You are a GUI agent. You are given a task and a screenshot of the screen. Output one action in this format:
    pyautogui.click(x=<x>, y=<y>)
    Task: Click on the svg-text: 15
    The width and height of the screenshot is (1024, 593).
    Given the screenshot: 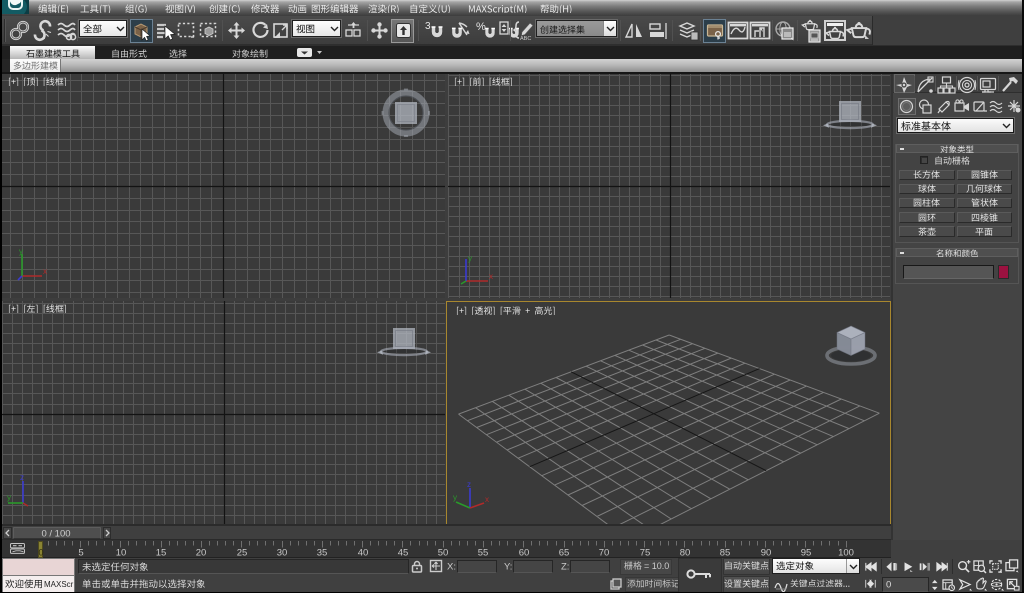 What is the action you would take?
    pyautogui.click(x=161, y=553)
    